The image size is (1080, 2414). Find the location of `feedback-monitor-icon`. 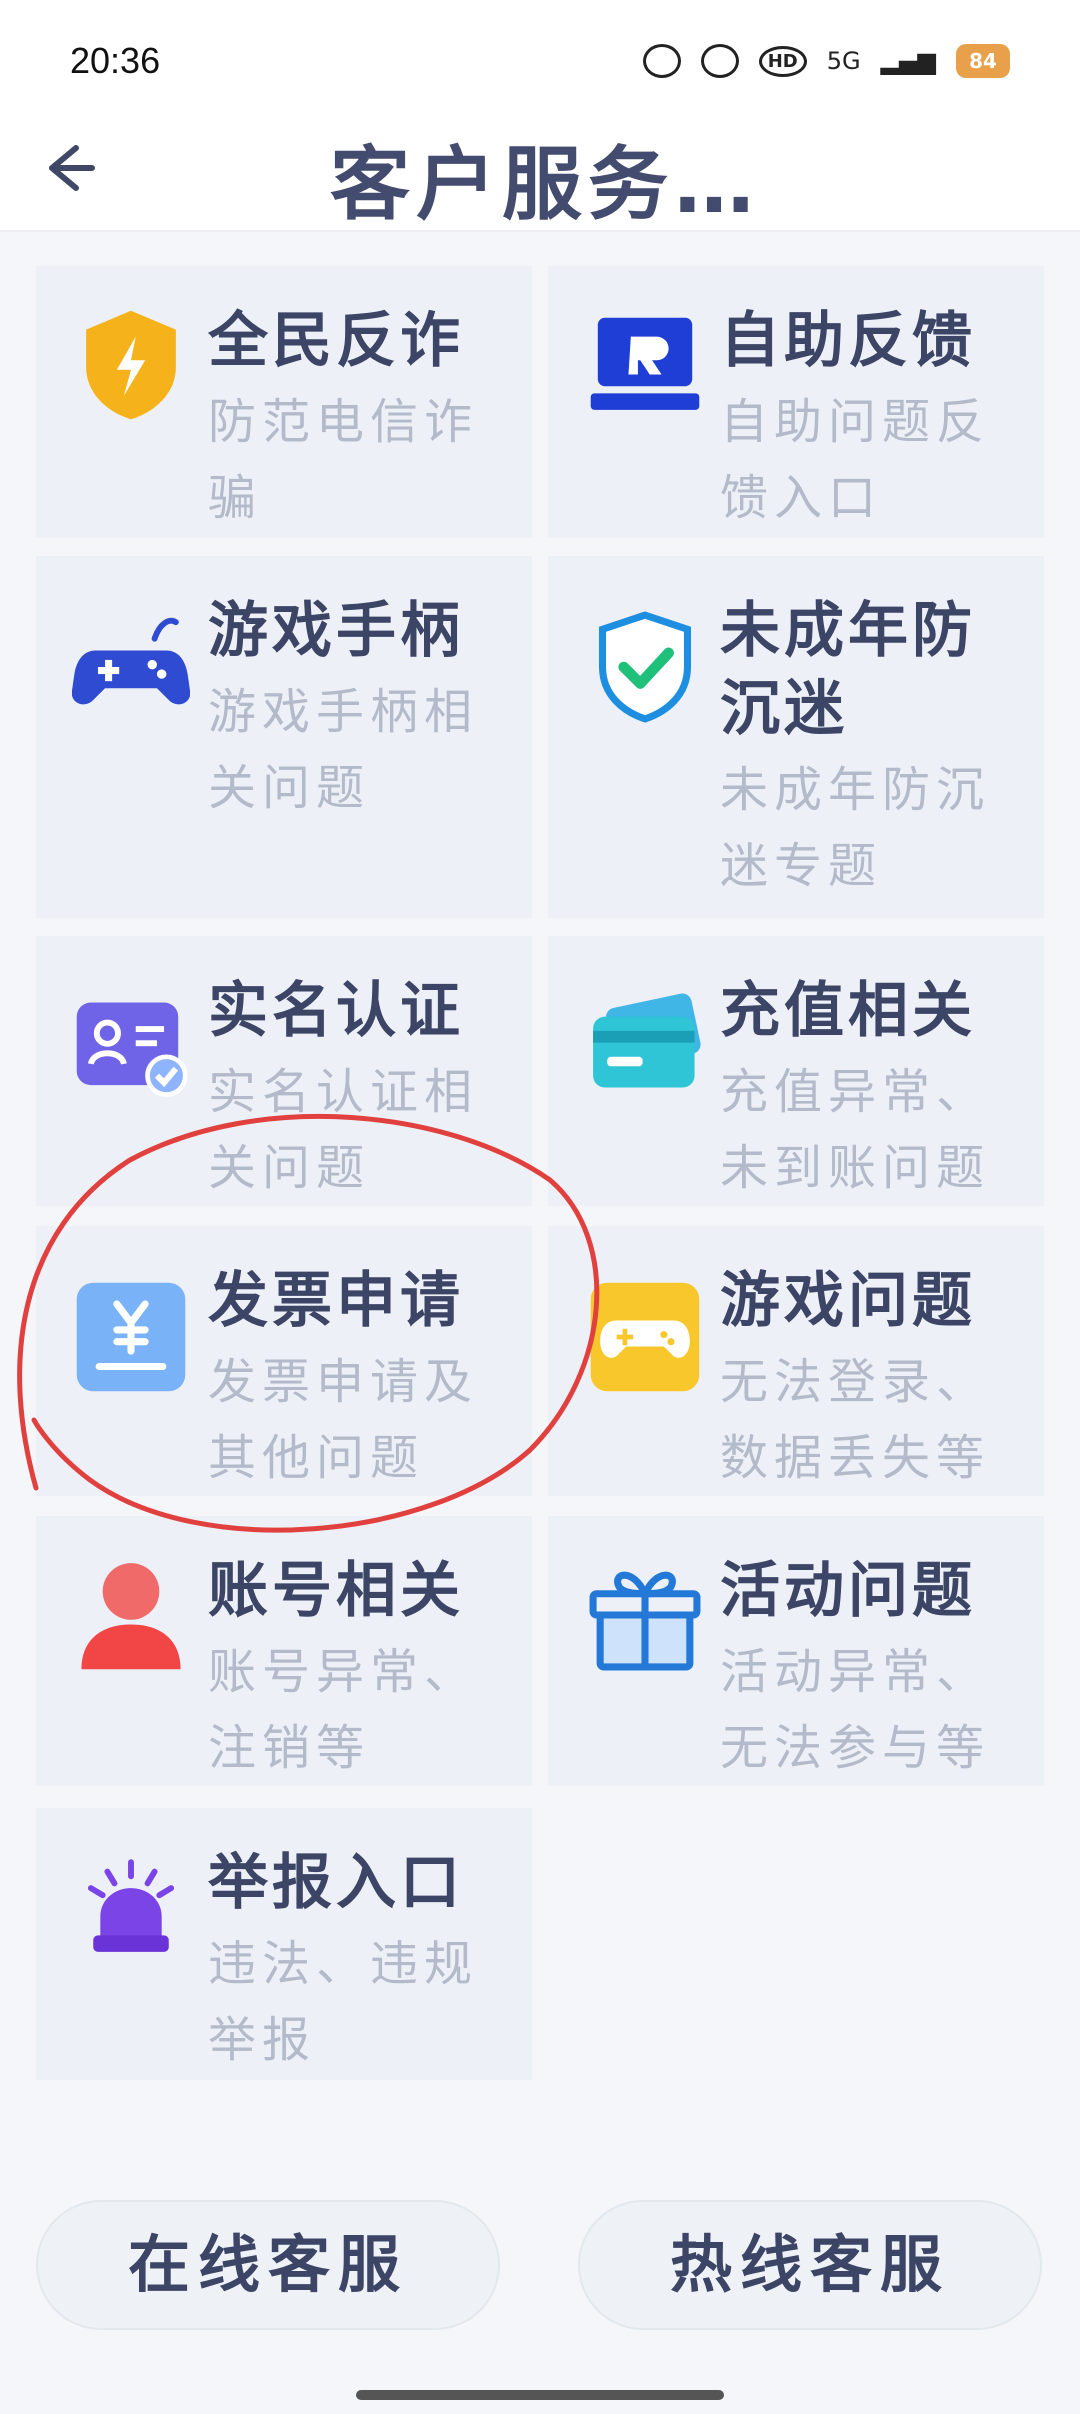

feedback-monitor-icon is located at coordinates (645, 363).